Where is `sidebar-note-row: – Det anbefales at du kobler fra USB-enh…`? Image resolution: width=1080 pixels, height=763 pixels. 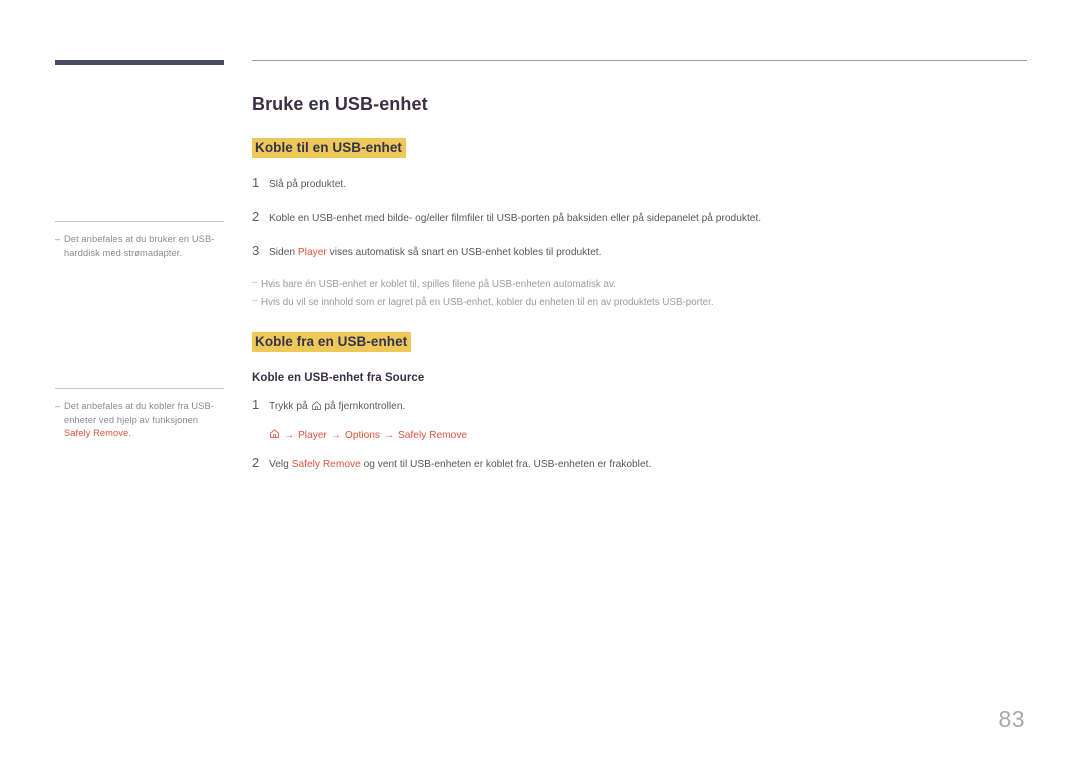
sidebar-note-row: – Det anbefales at du kobler fra USB-enh… is located at coordinates (140, 420).